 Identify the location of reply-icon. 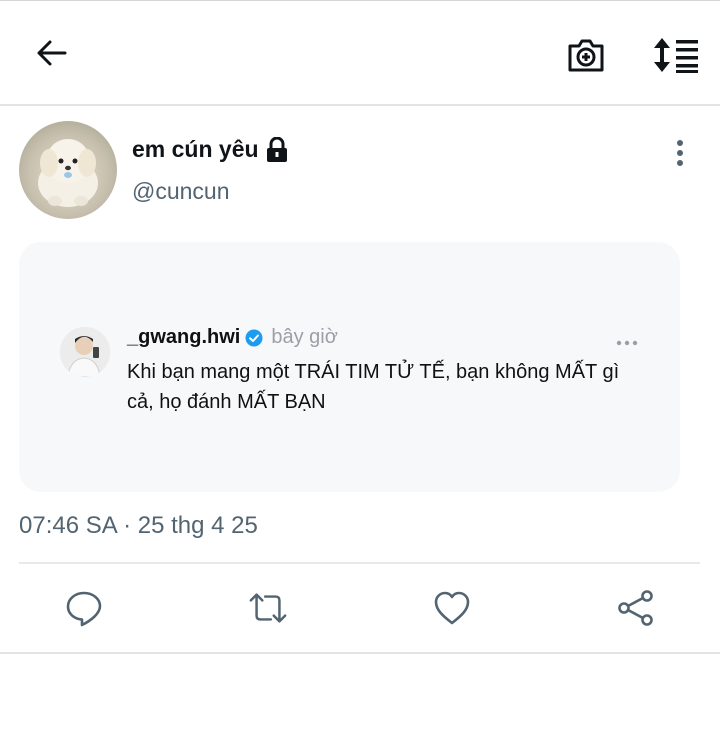
(84, 609).